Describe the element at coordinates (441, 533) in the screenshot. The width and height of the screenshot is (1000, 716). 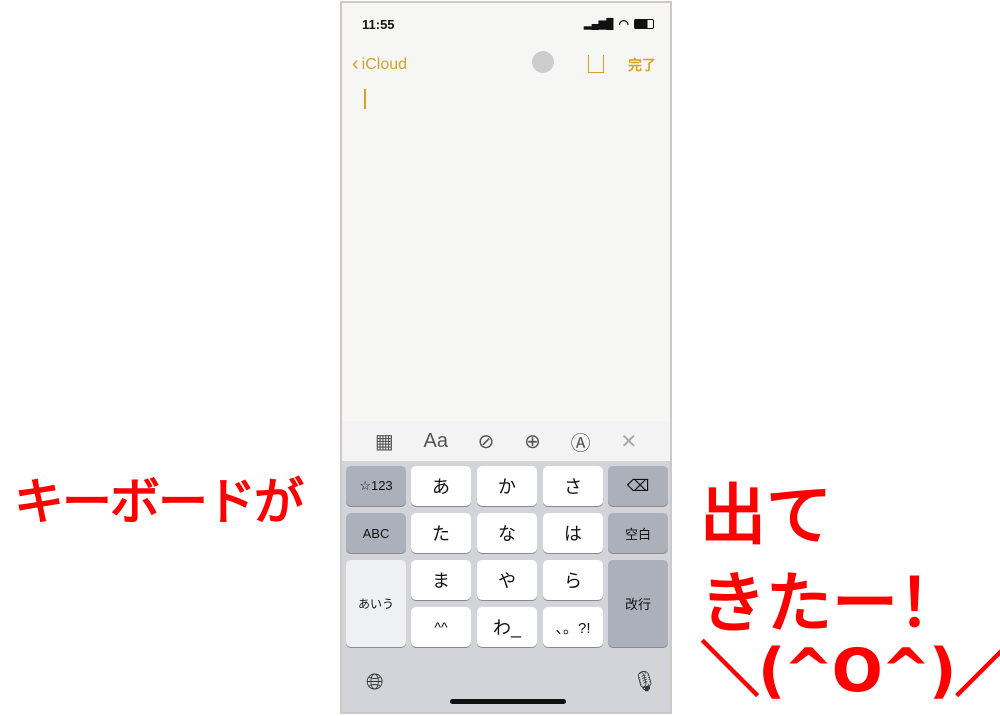
I see `key-ta: た` at that location.